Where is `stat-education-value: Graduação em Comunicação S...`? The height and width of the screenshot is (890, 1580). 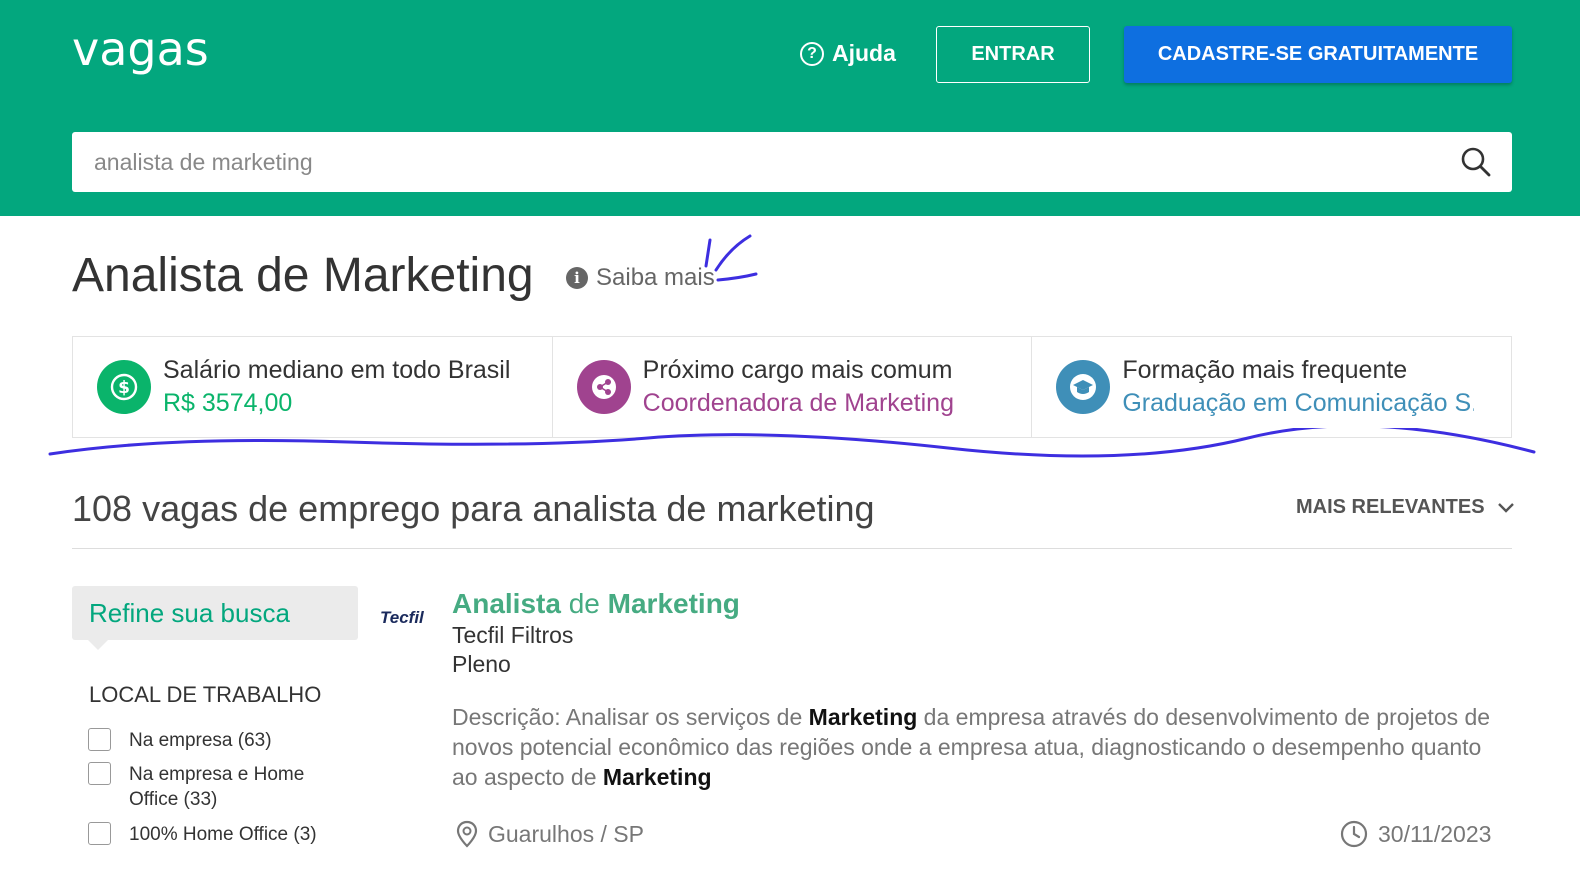 stat-education-value: Graduação em Comunicação S... is located at coordinates (1298, 403).